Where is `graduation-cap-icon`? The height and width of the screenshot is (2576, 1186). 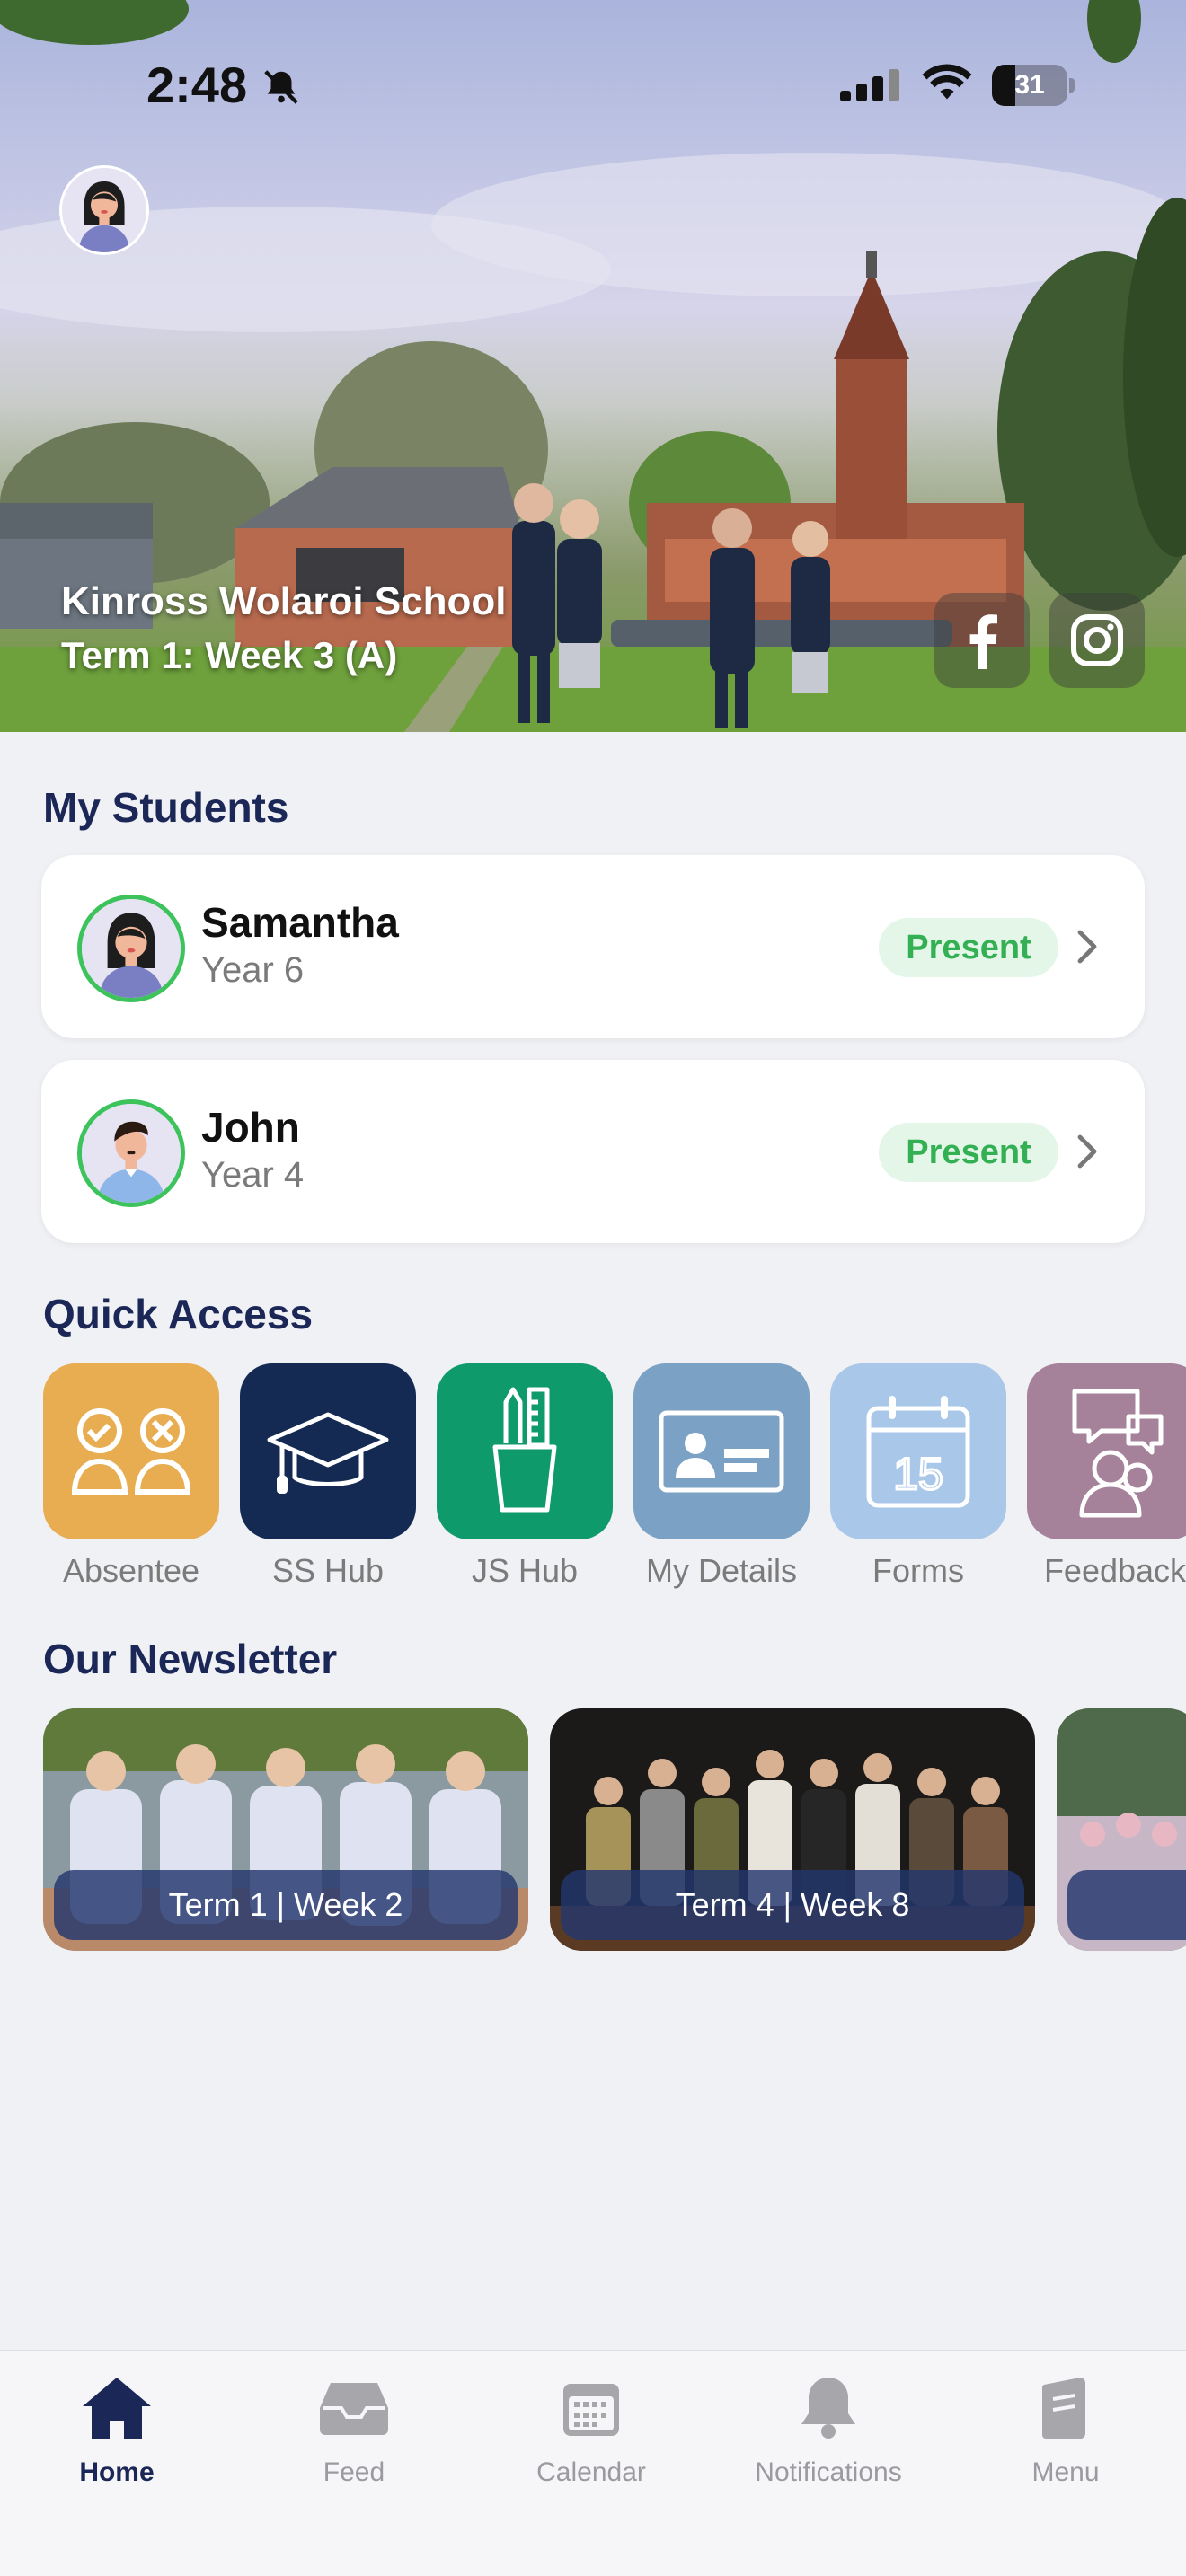 graduation-cap-icon is located at coordinates (328, 1453).